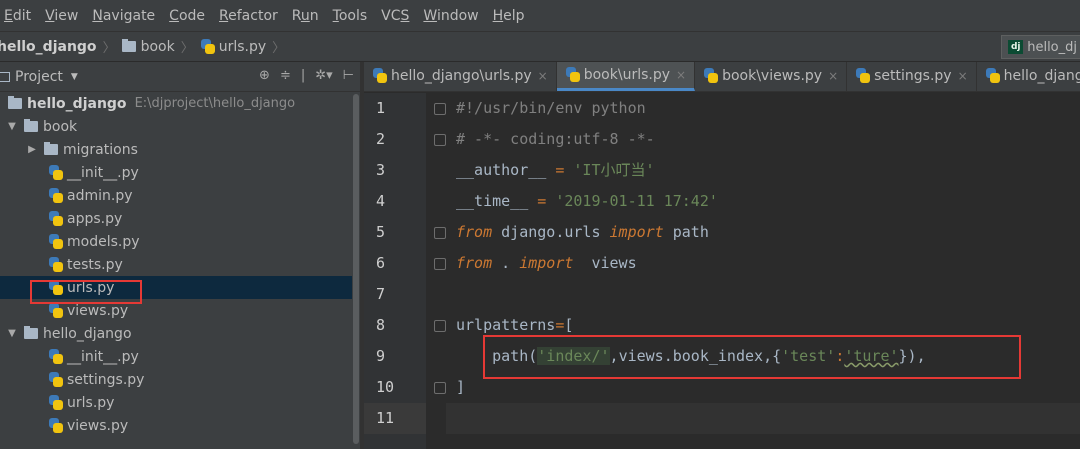  What do you see at coordinates (350, 16) in the screenshot?
I see `menu-tools: Tools` at bounding box center [350, 16].